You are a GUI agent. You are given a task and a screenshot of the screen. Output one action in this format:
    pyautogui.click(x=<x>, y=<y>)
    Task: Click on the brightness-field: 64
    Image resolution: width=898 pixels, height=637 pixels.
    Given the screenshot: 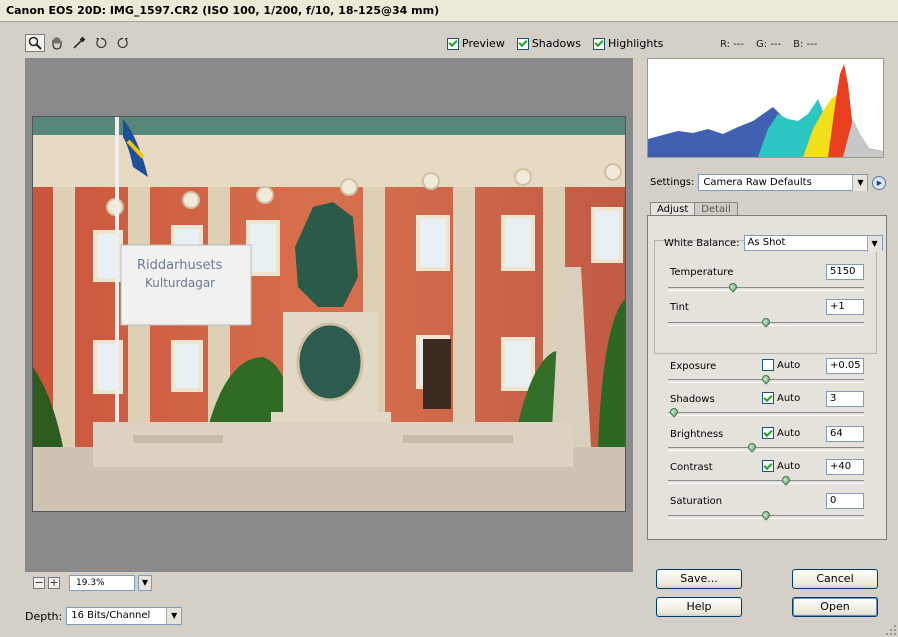 What is the action you would take?
    pyautogui.click(x=845, y=434)
    